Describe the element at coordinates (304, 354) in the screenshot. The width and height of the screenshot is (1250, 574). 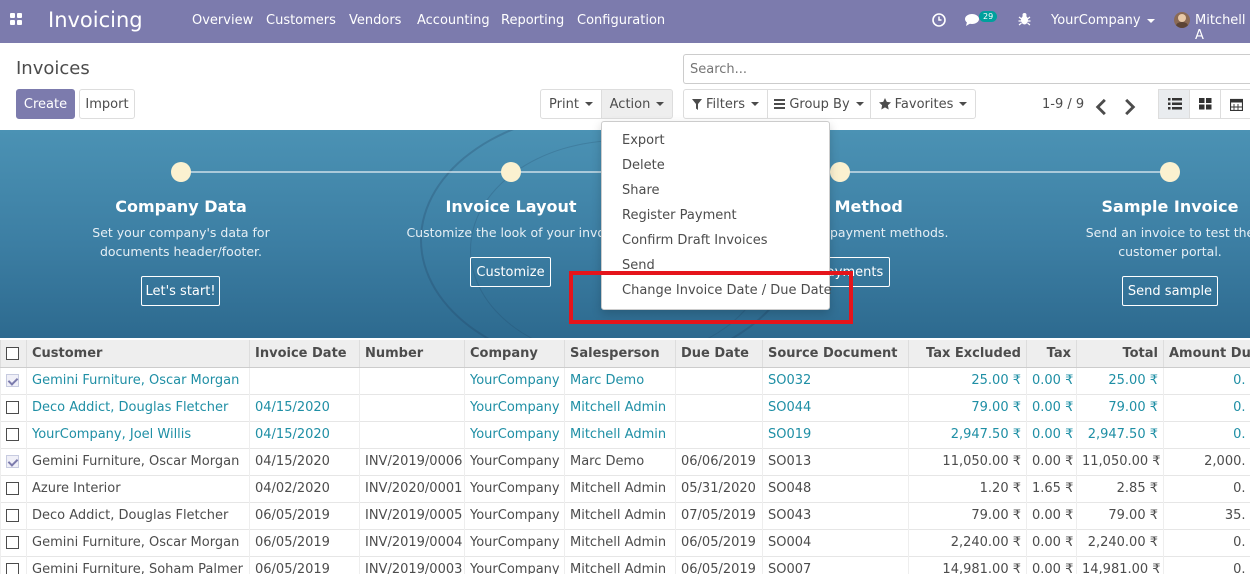
I see `column-header-invoice-date: Invoice Date` at that location.